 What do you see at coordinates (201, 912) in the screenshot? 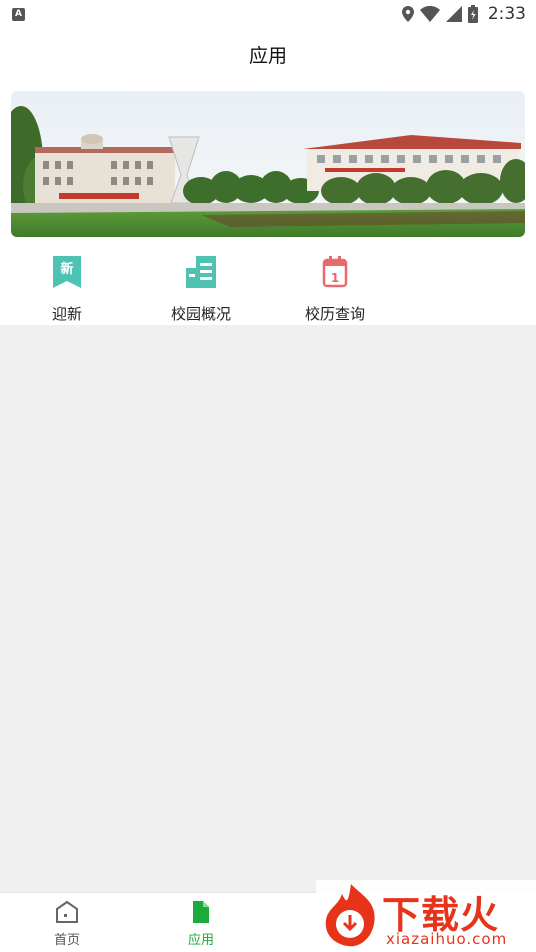
I see `document-icon` at bounding box center [201, 912].